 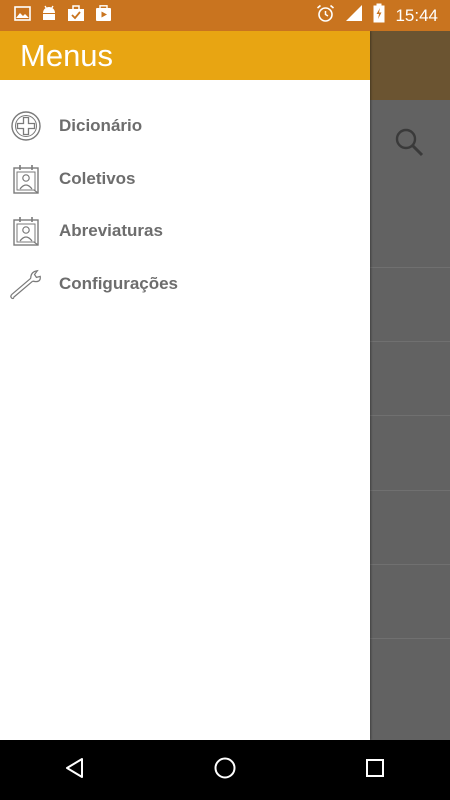 I want to click on status-time: 15:44, so click(x=416, y=15).